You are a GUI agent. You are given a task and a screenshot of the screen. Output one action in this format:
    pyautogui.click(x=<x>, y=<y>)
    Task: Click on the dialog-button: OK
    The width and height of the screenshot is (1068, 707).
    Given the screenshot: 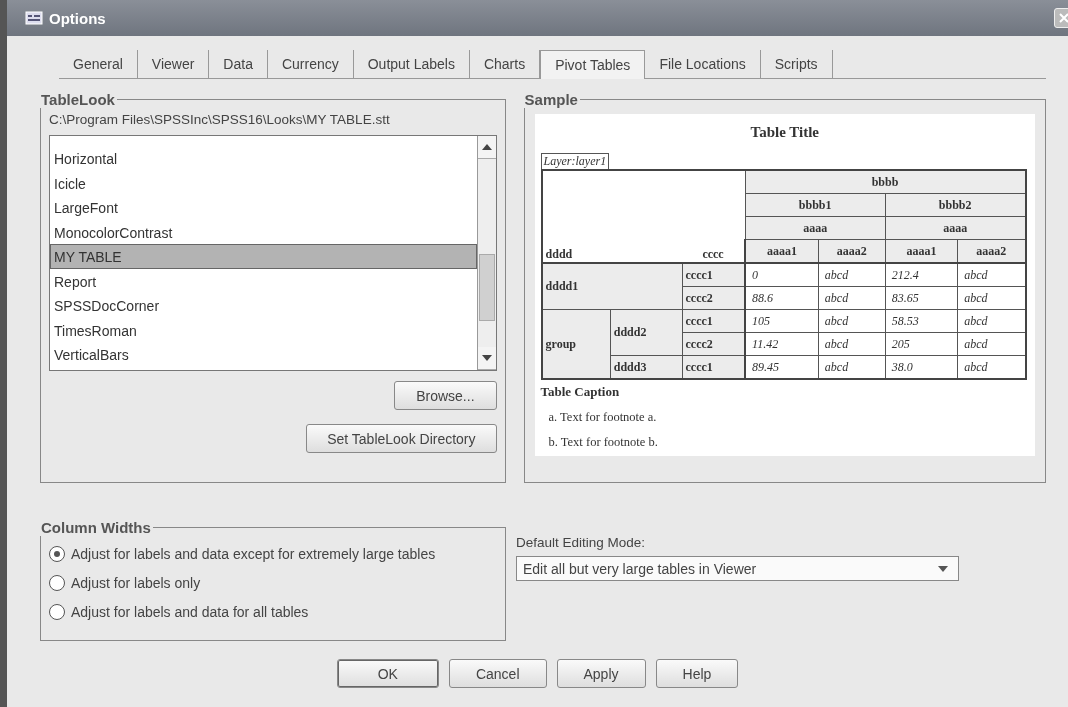 What is the action you would take?
    pyautogui.click(x=387, y=673)
    